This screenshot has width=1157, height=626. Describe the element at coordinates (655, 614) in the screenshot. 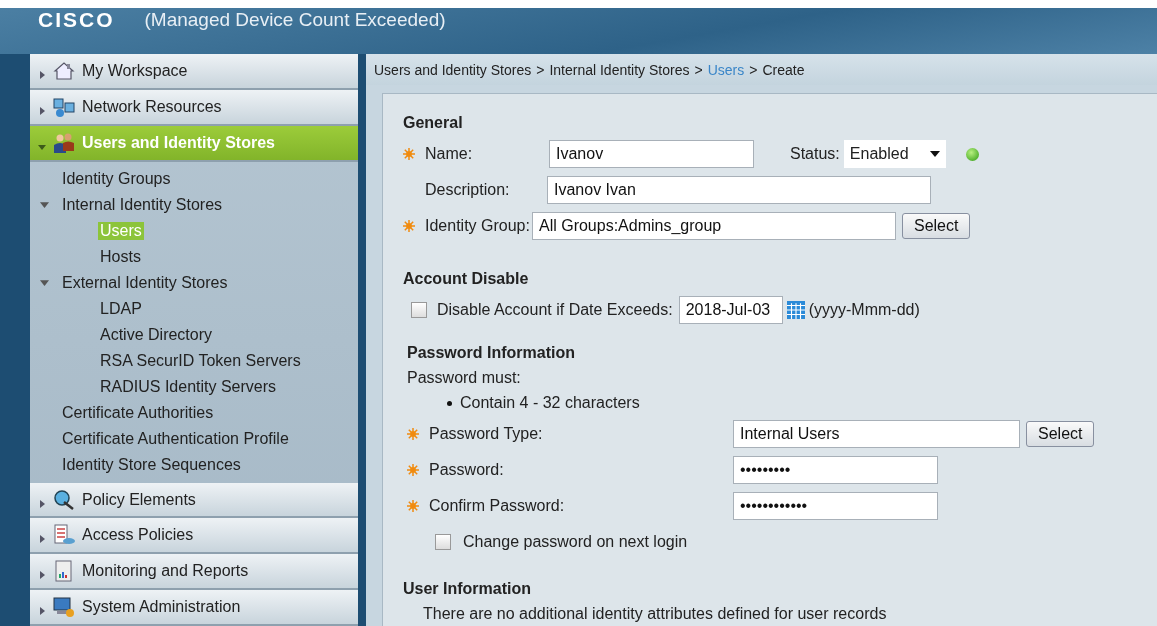

I see `info-text: There are no additional identity attributes defined for user records` at that location.